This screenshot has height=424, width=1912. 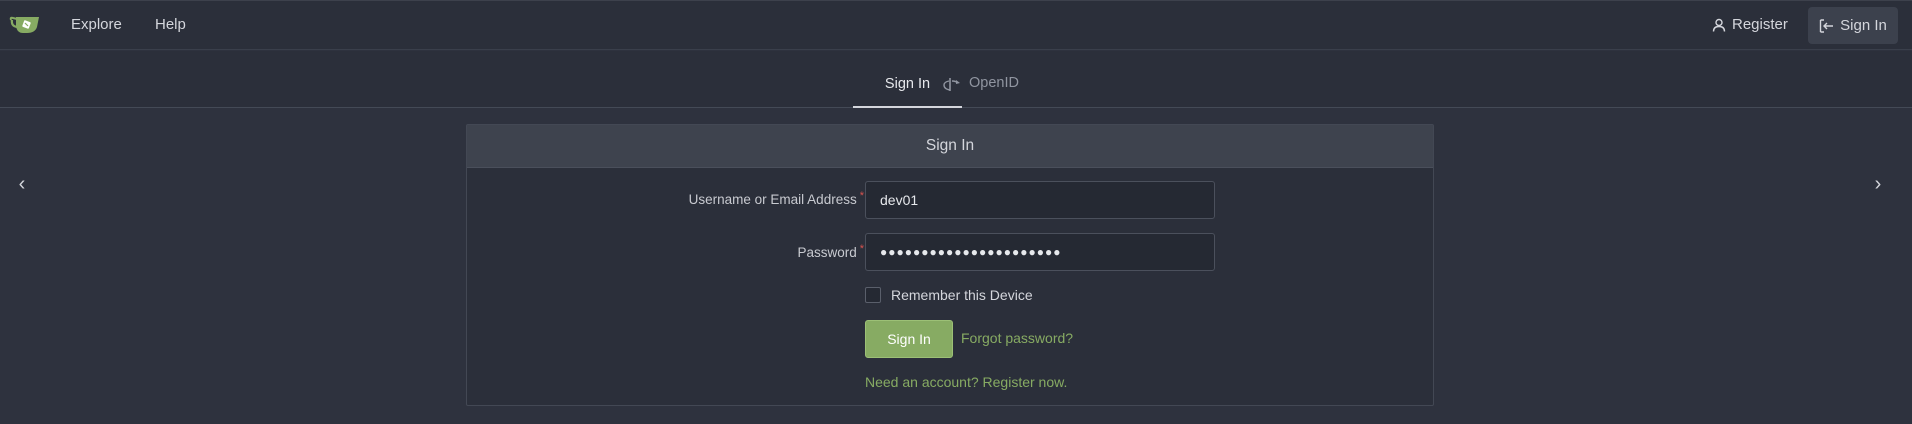 What do you see at coordinates (827, 252) in the screenshot?
I see `password-label-text: Password` at bounding box center [827, 252].